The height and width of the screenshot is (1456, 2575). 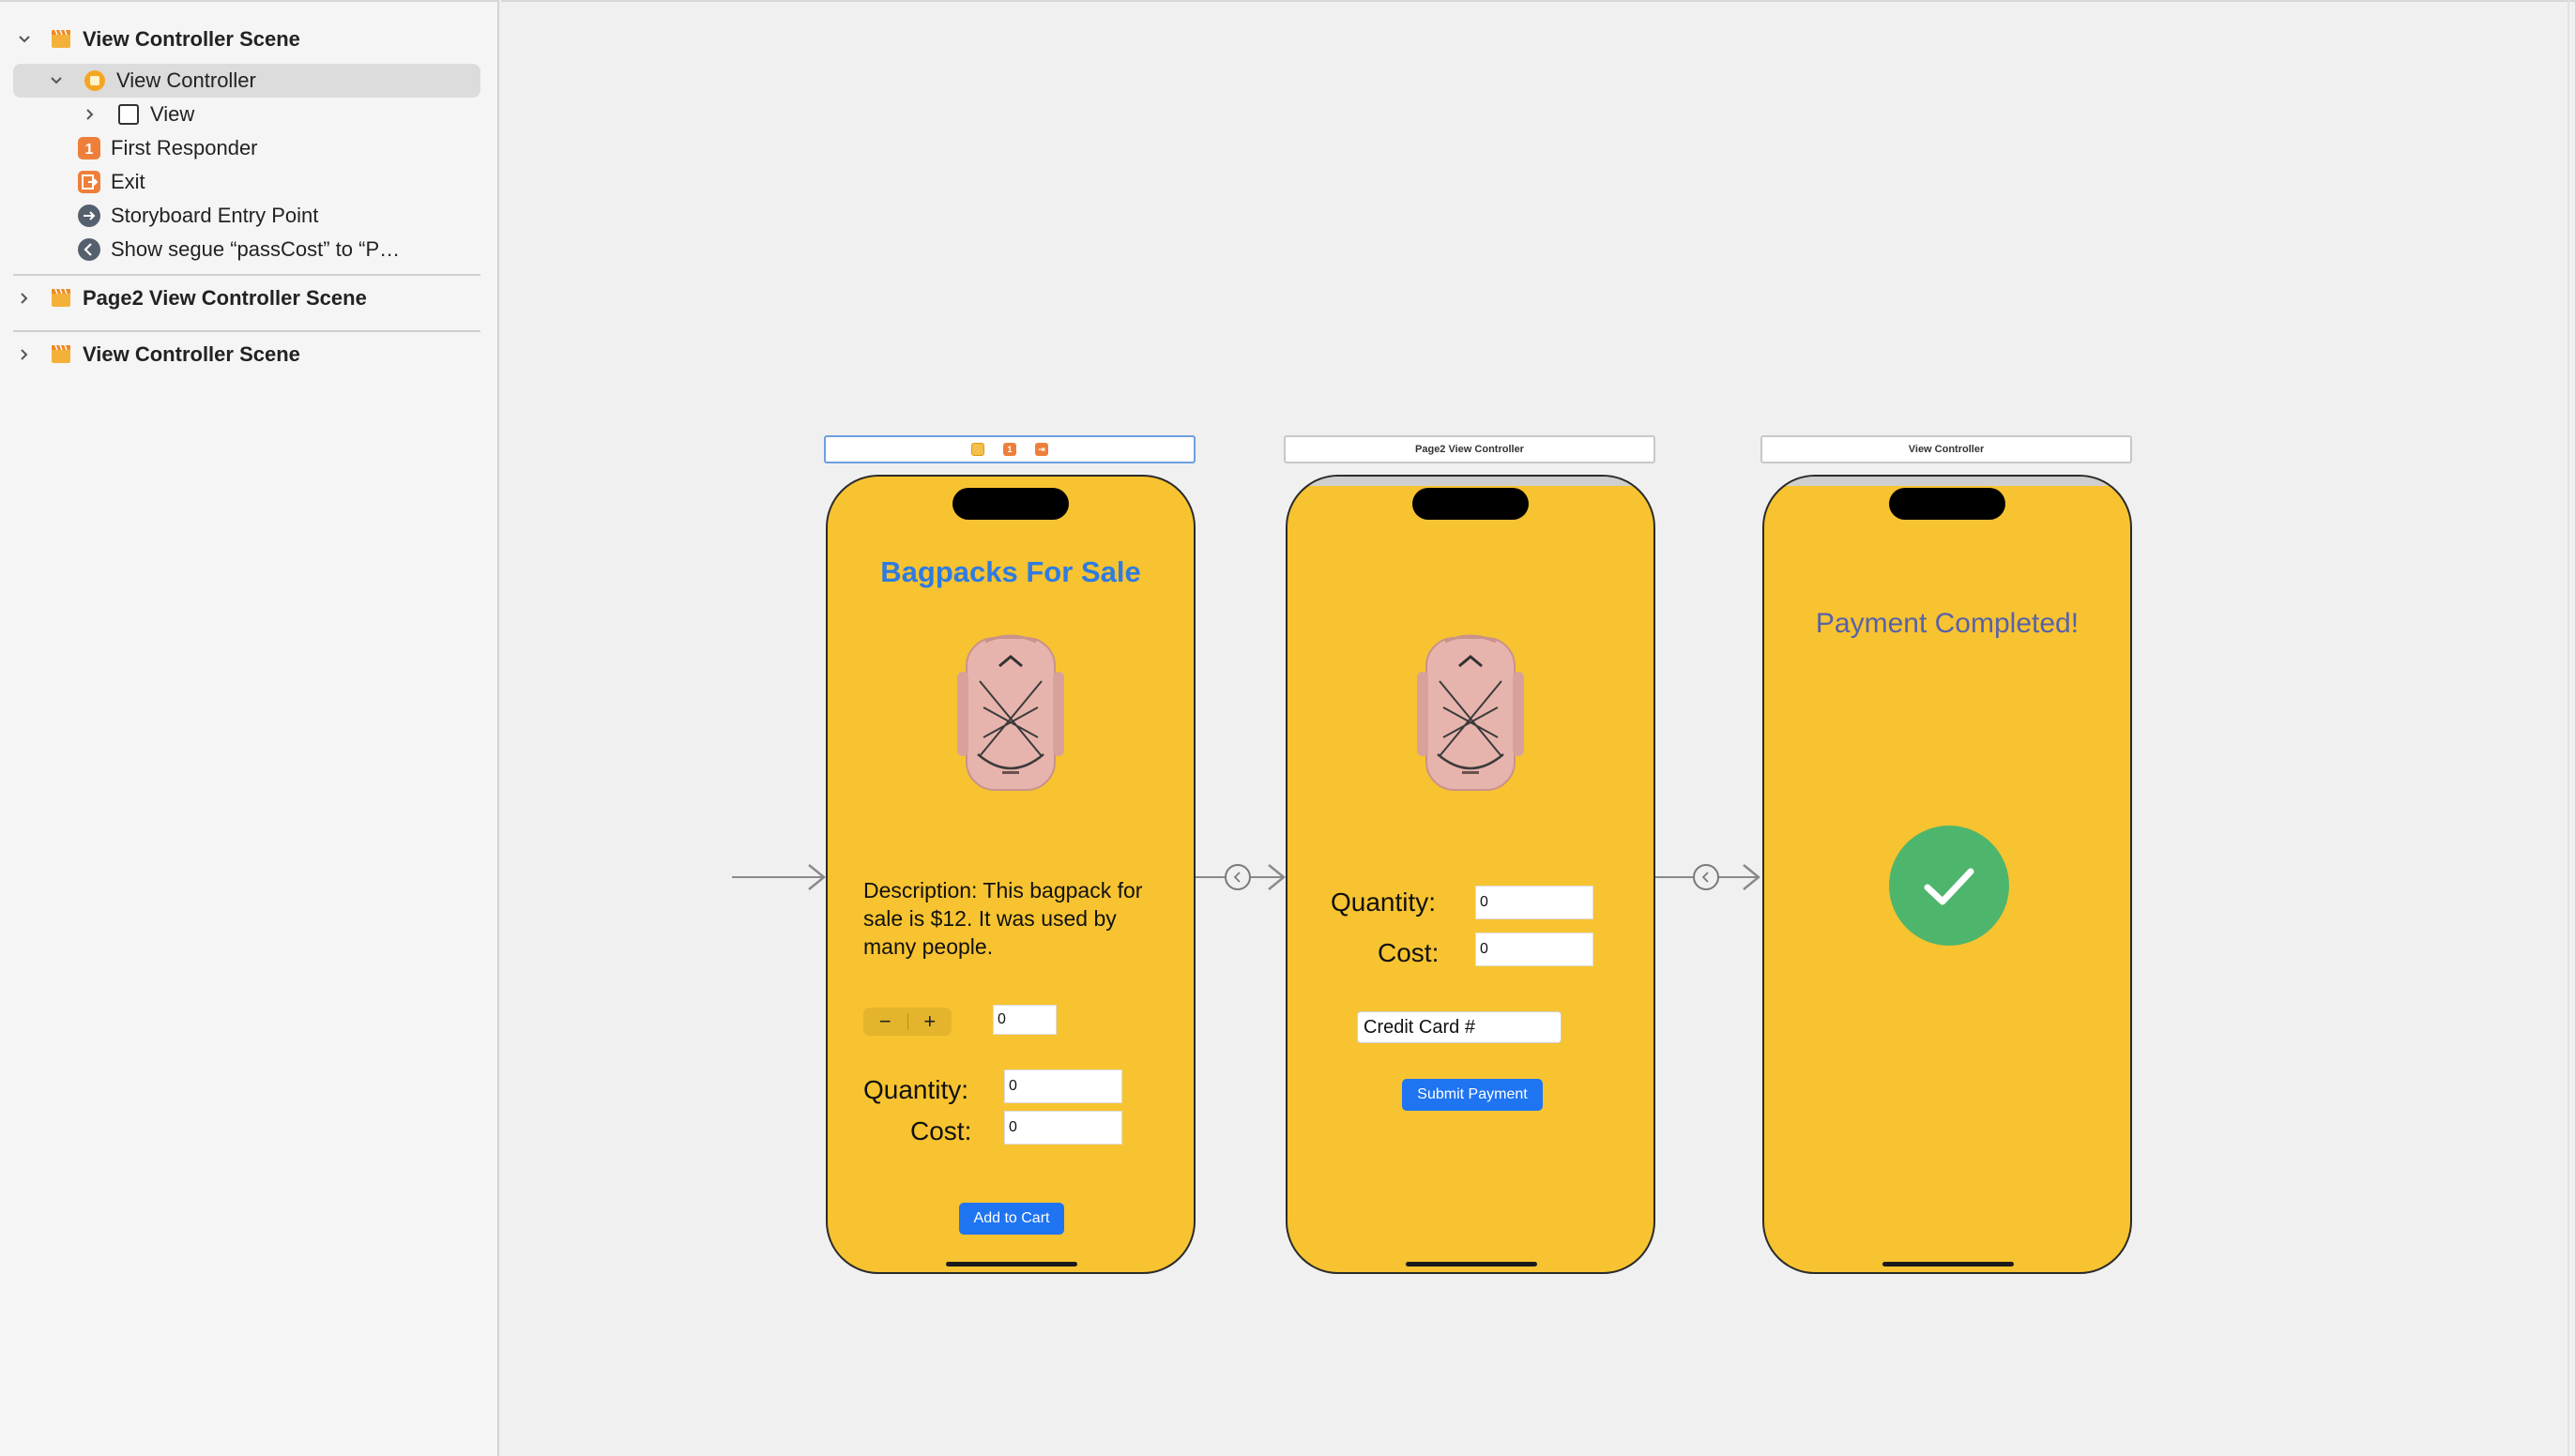 What do you see at coordinates (247, 182) in the screenshot?
I see `outline-item-exit: Exit` at bounding box center [247, 182].